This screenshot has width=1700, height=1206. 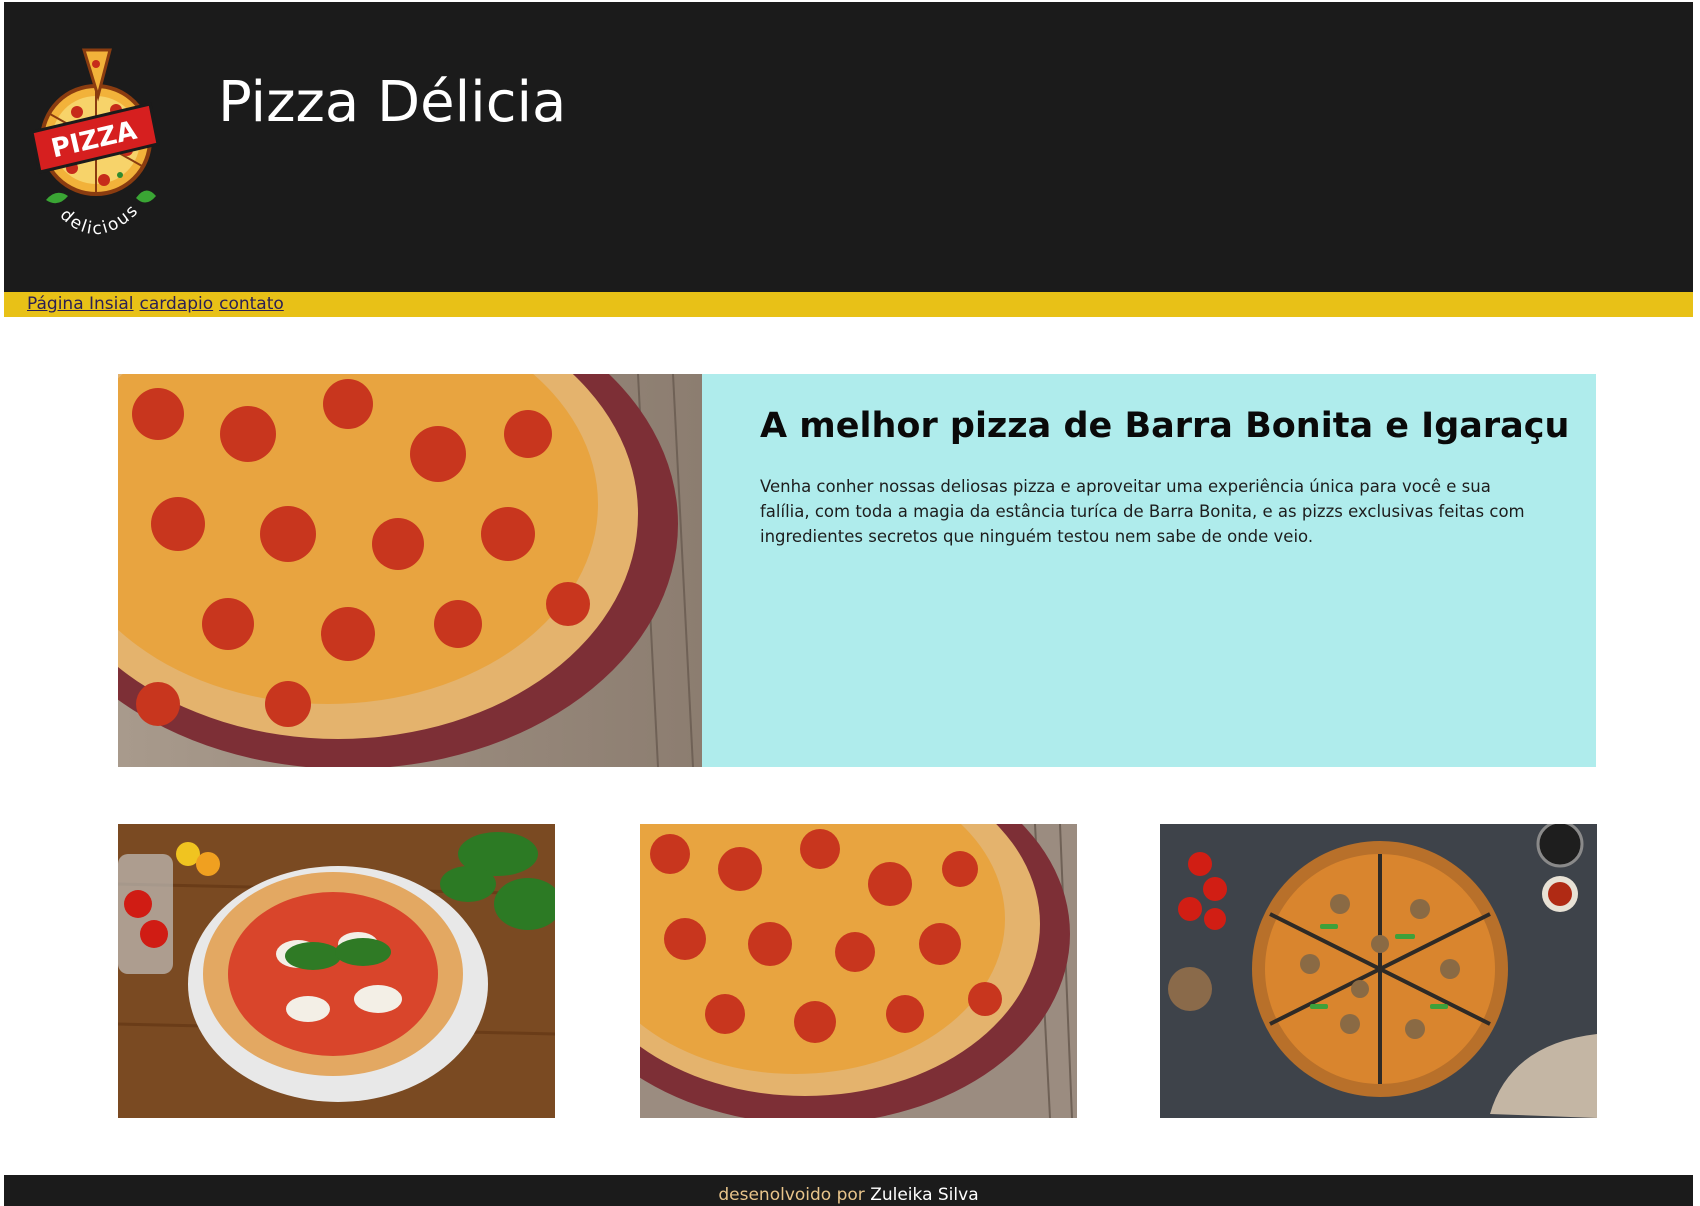 I want to click on hero-pizza-image, so click(x=410, y=570).